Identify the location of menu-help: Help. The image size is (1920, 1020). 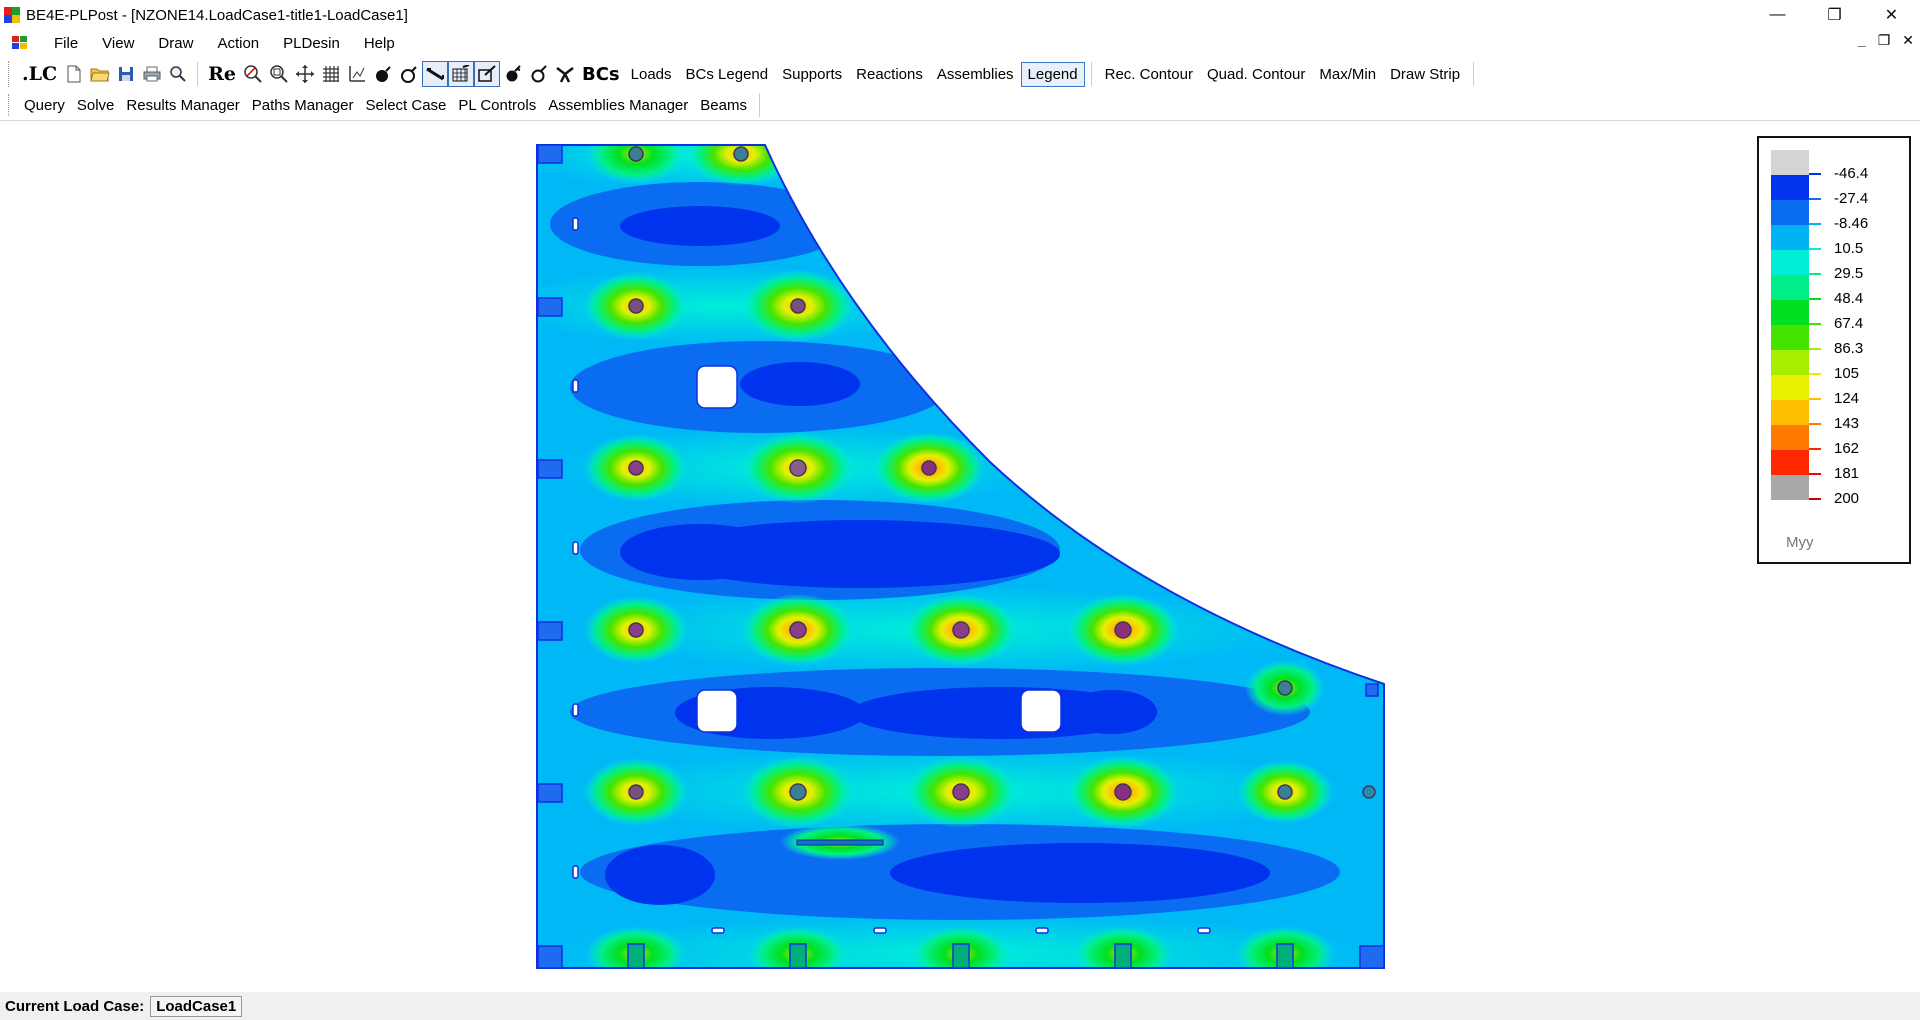
(379, 43).